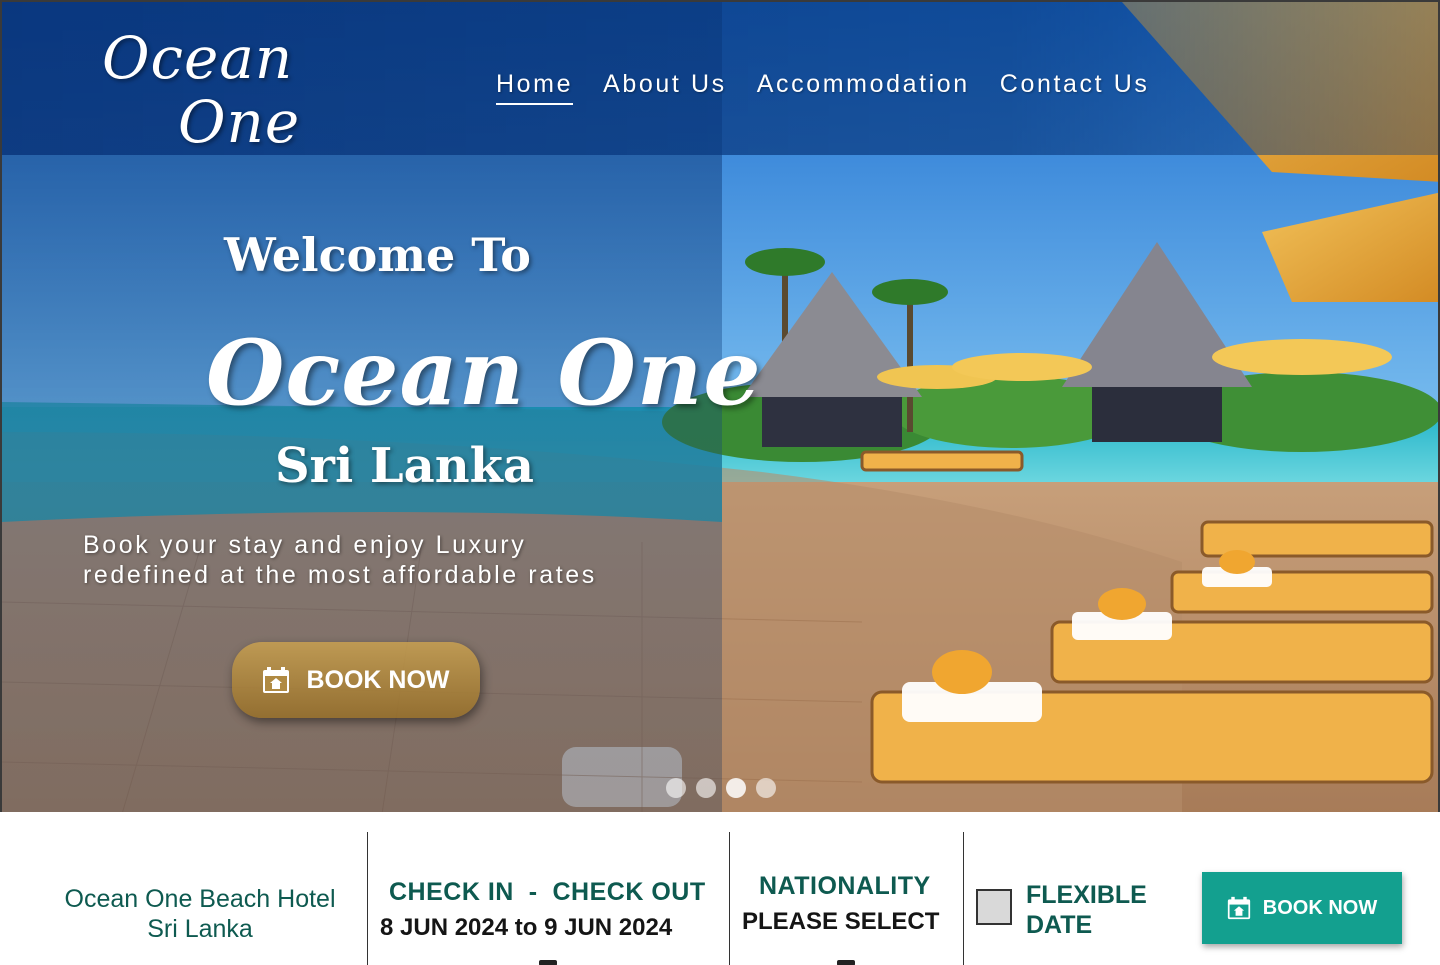 The image size is (1440, 965). I want to click on nationality-select: PLEASE SELECT, so click(840, 922).